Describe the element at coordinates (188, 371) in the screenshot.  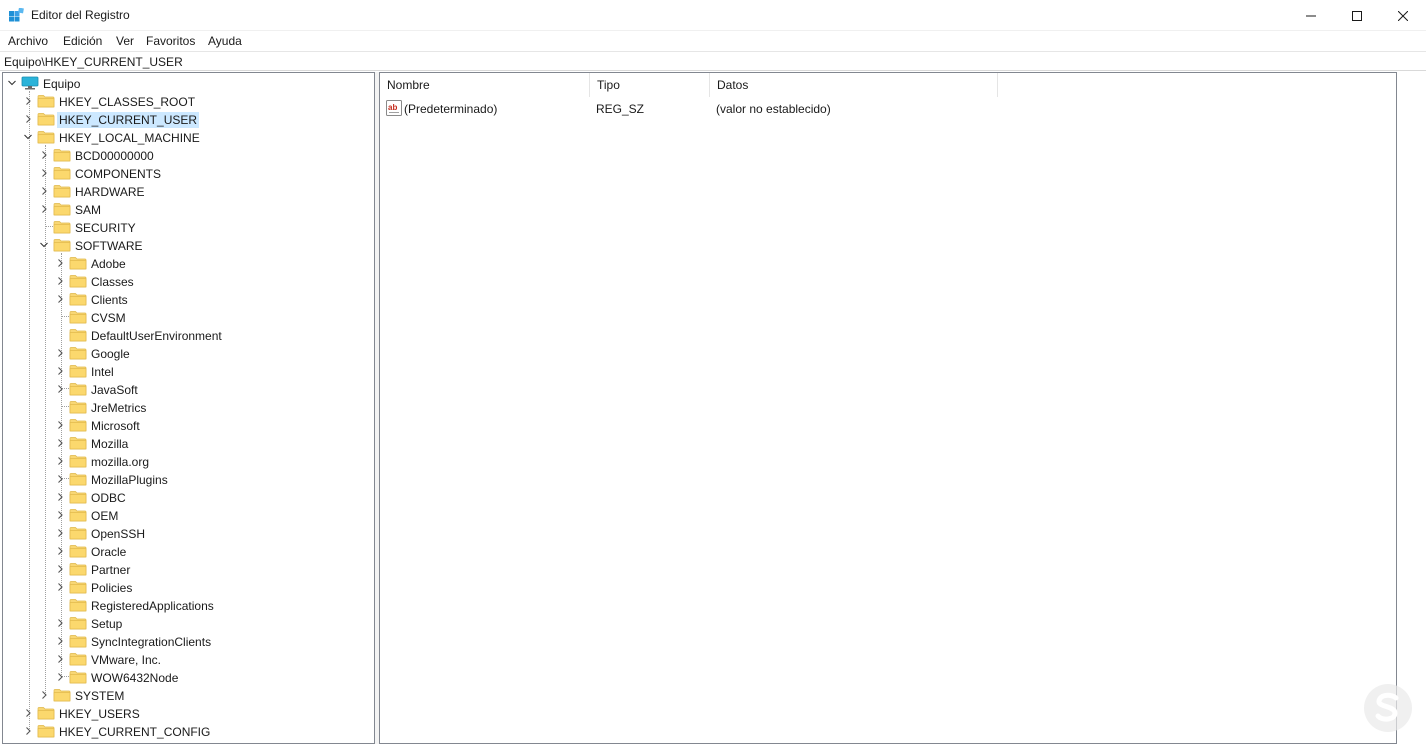
I see `tree-node-intel: Intel` at that location.